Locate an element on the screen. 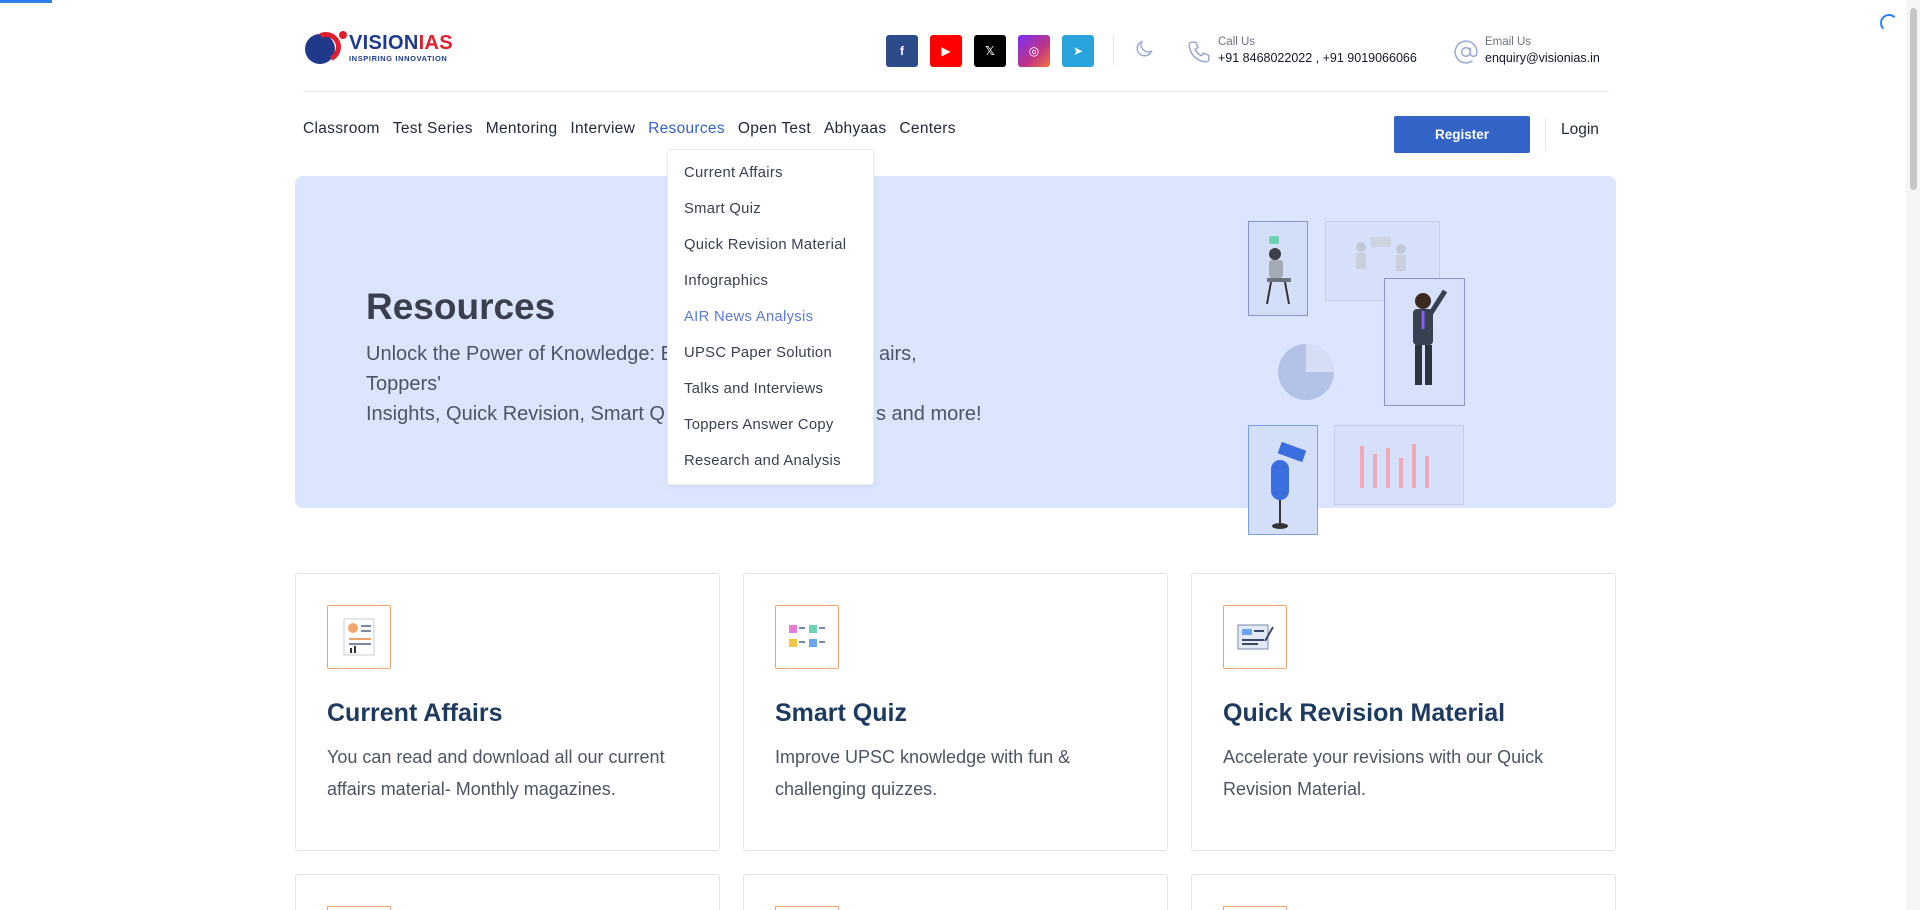 The image size is (1920, 910). email-us-block: Email Us enquiry@visionias.in is located at coordinates (1526, 51).